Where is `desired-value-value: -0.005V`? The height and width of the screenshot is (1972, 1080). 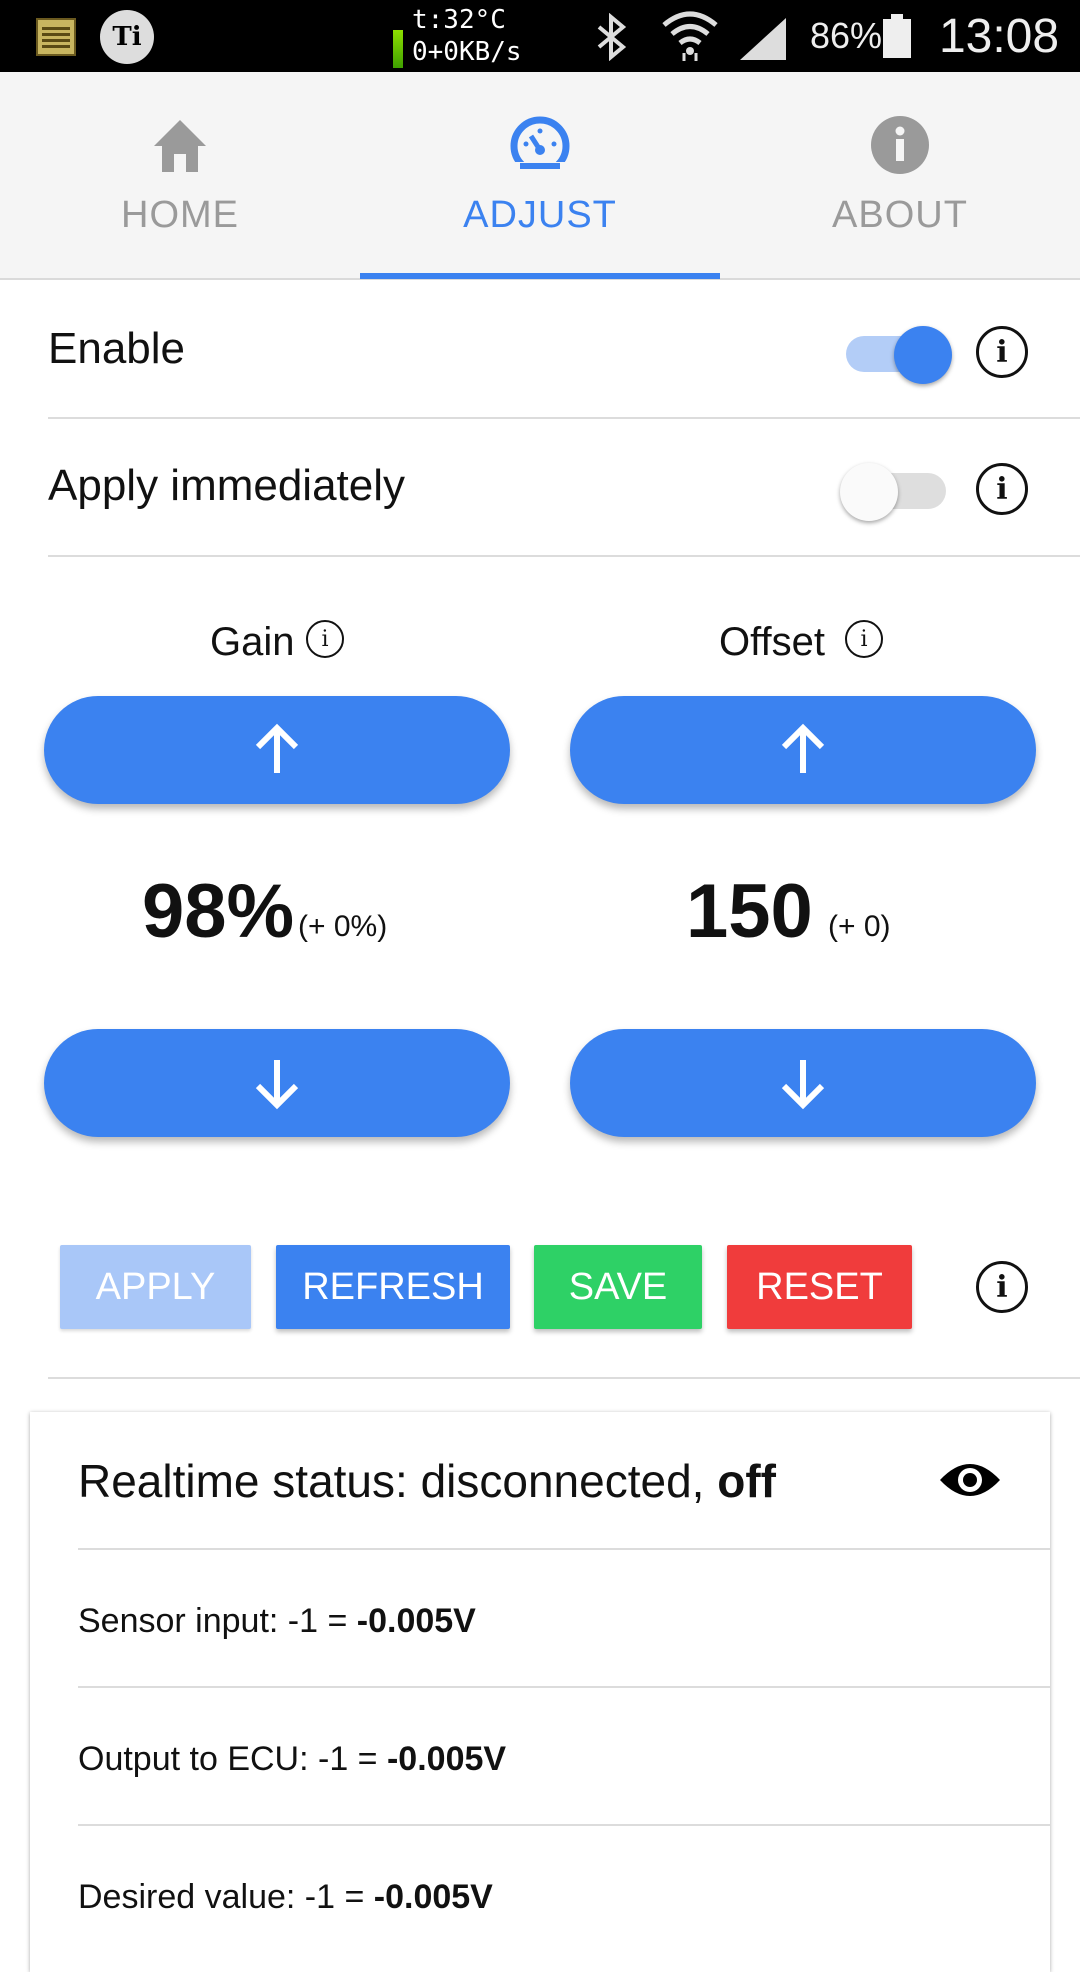
desired-value-value: -0.005V is located at coordinates (433, 1897).